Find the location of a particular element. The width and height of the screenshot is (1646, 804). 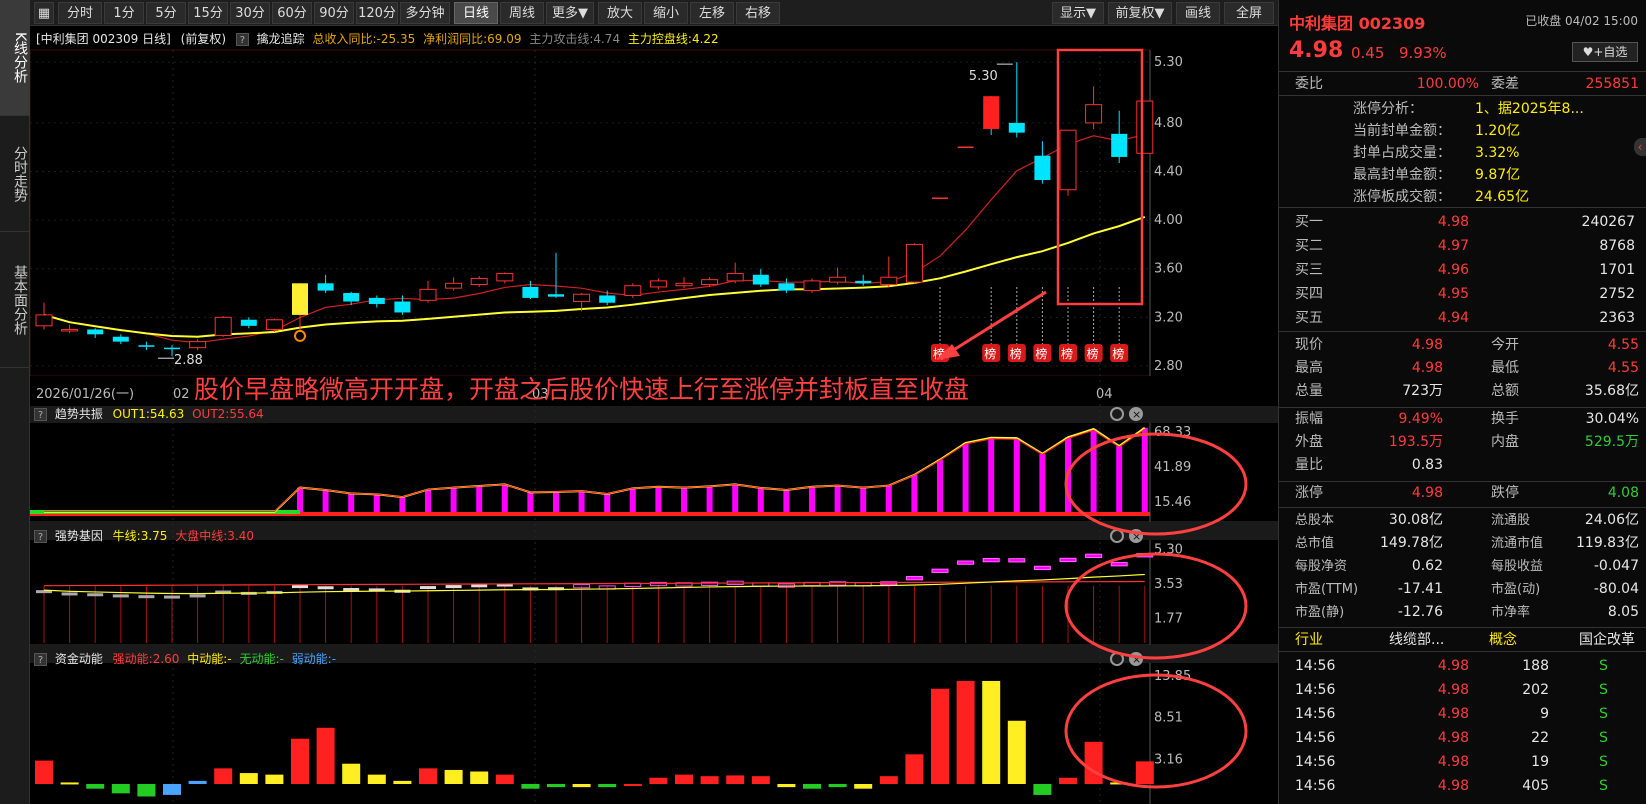

period-button-weekly: 周线 is located at coordinates (522, 13).